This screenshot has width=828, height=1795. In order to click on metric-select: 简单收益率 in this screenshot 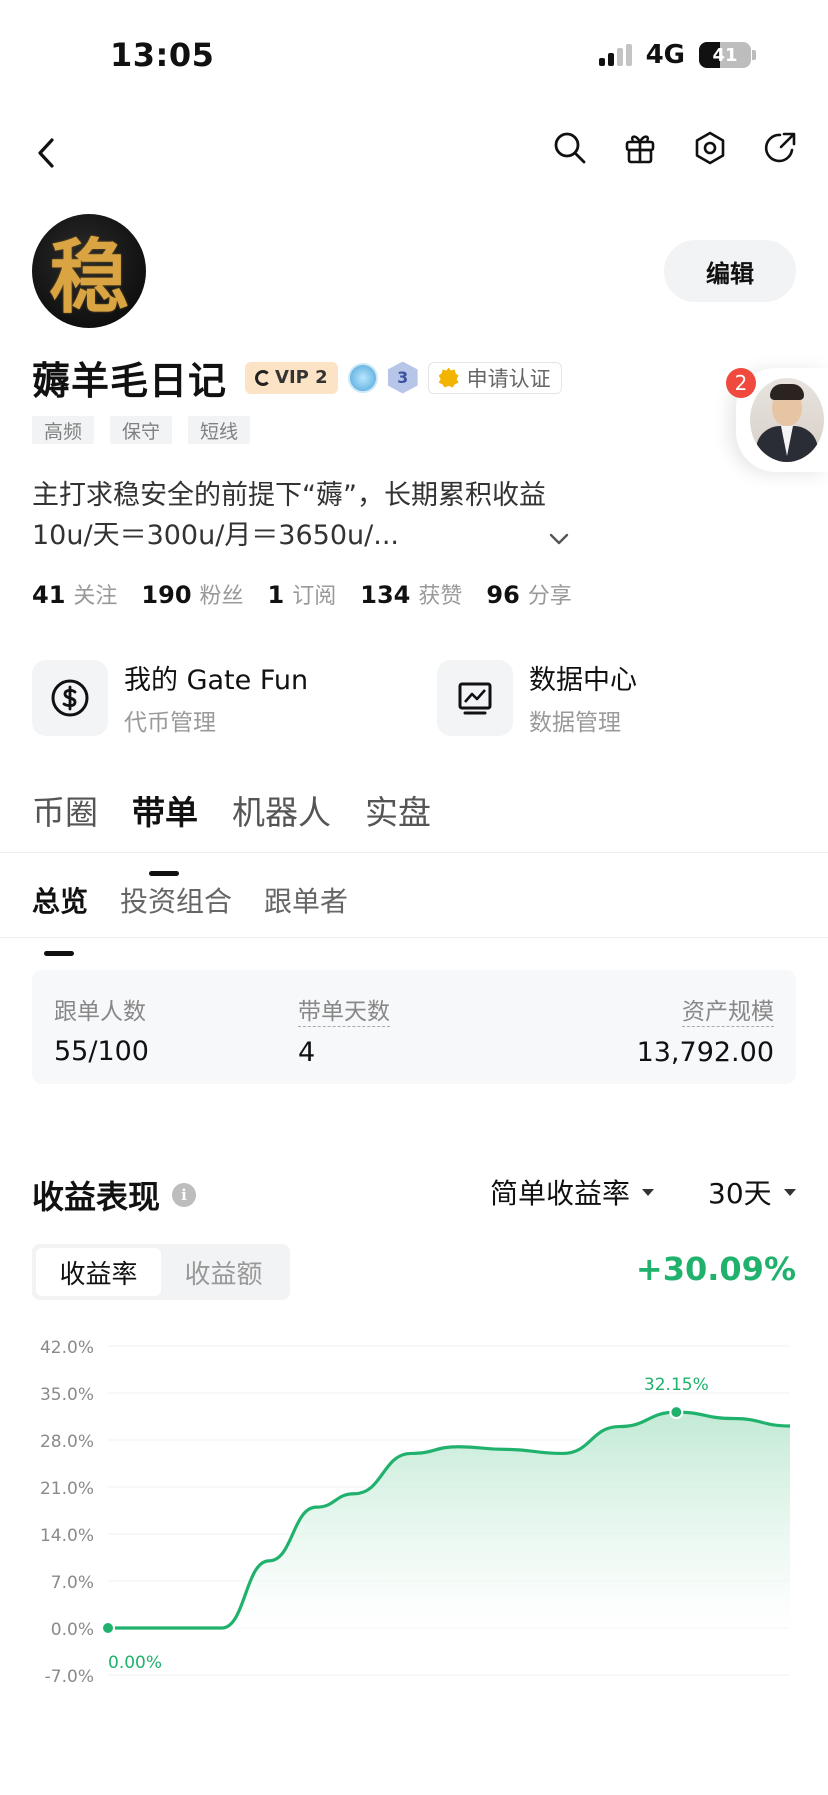, I will do `click(572, 1192)`.